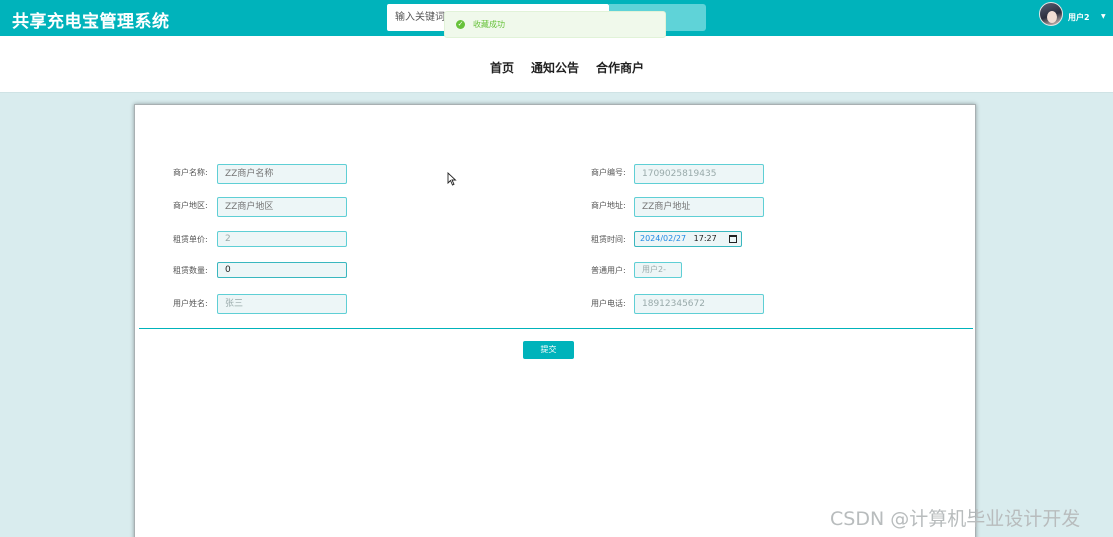  Describe the element at coordinates (282, 174) in the screenshot. I see `merchant-name-input` at that location.